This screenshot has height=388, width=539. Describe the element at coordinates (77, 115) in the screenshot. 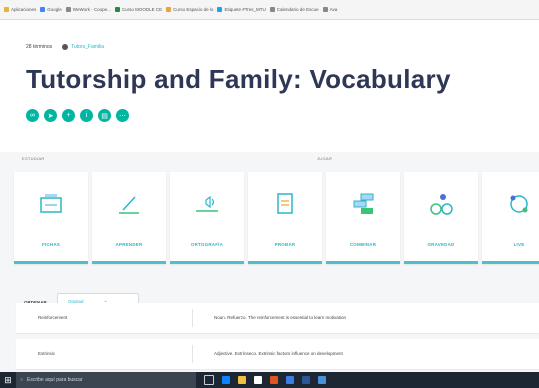

I see `social-buttons: ∞ ➤ + i ▤ ⋯` at that location.